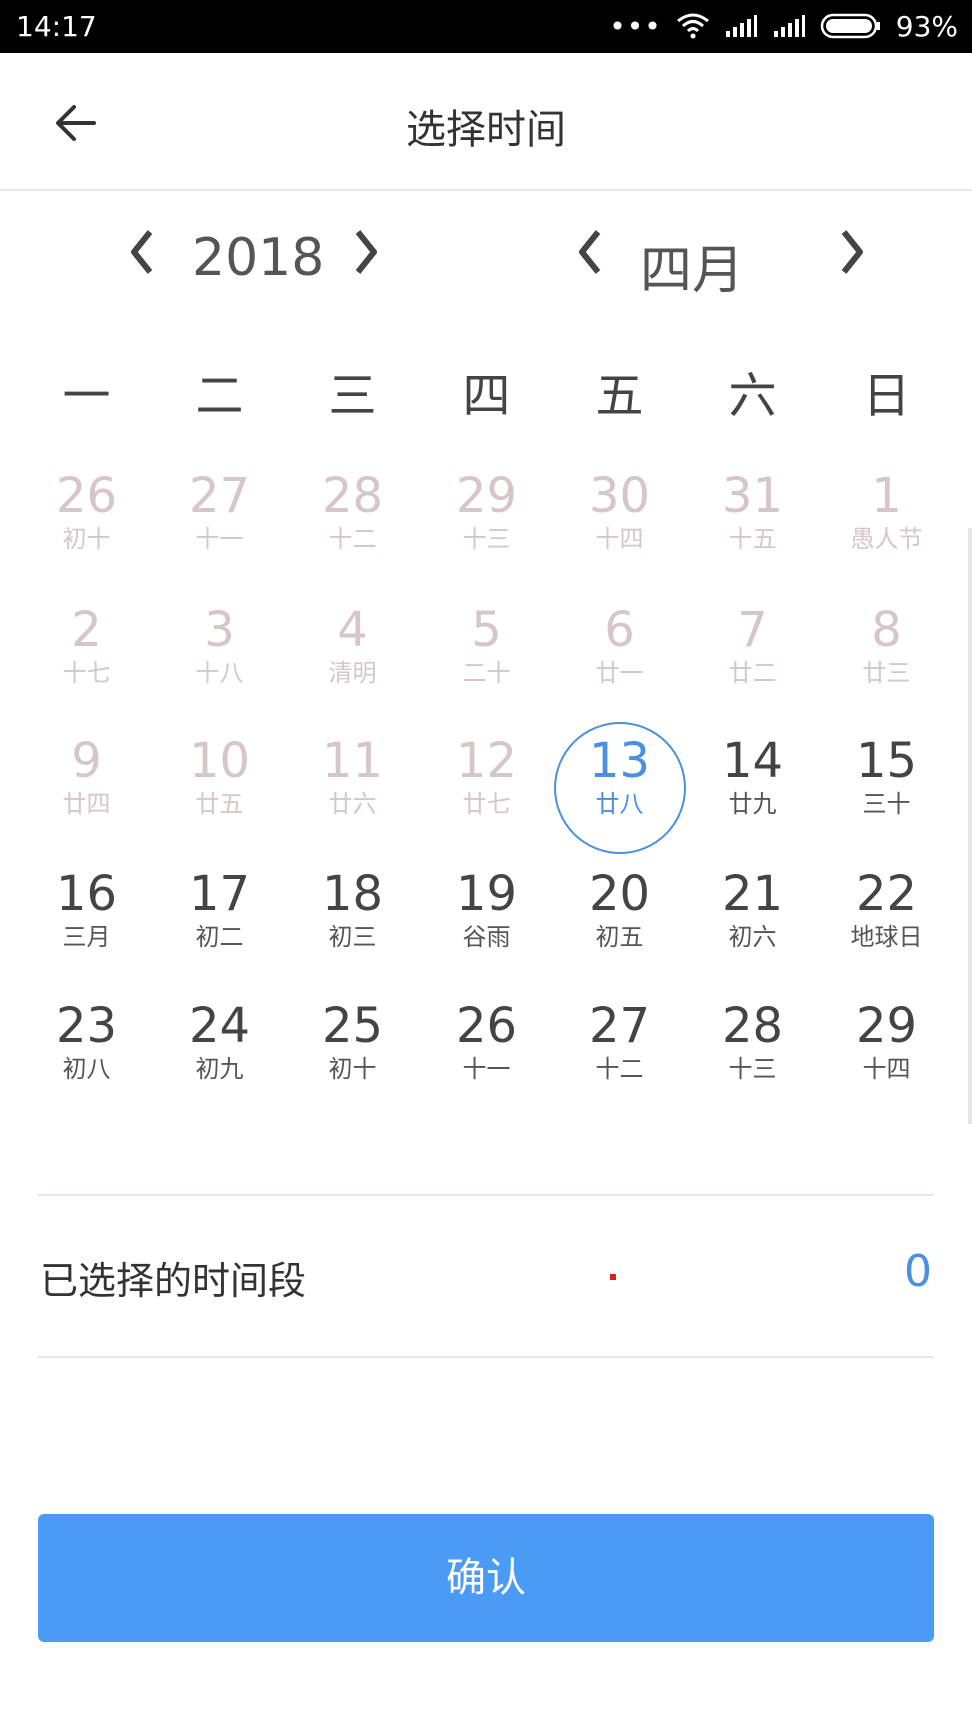 The height and width of the screenshot is (1728, 972). What do you see at coordinates (352, 657) in the screenshot?
I see `calendar-day: 4 清明` at bounding box center [352, 657].